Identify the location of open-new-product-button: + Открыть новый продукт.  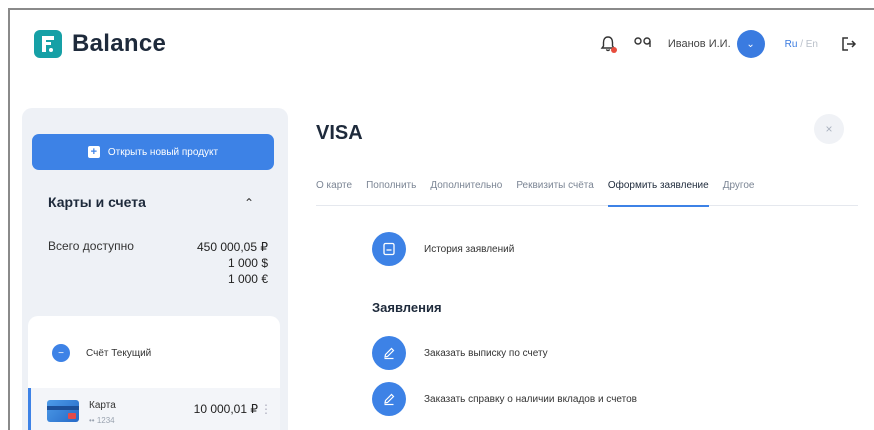
(153, 152).